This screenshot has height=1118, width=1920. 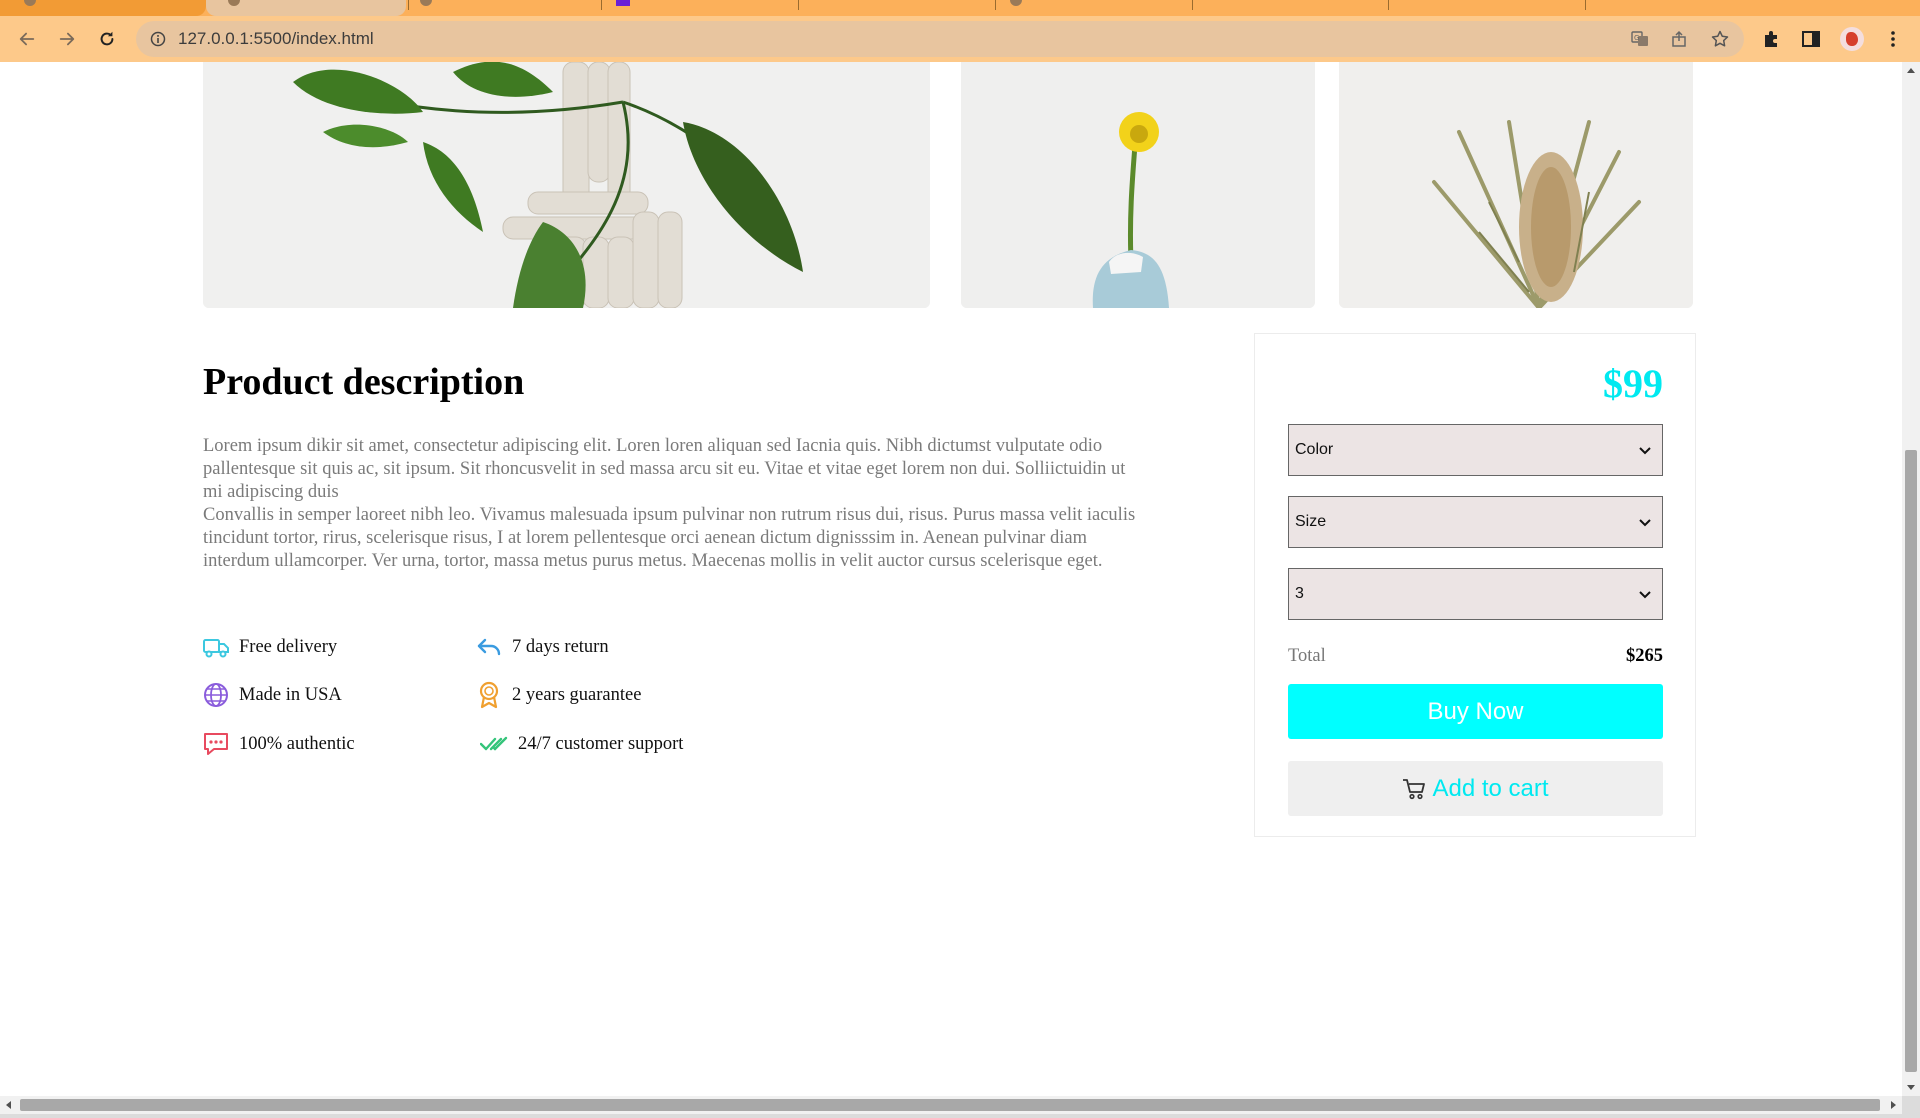 What do you see at coordinates (1911, 1105) in the screenshot?
I see `scrollbar-corner` at bounding box center [1911, 1105].